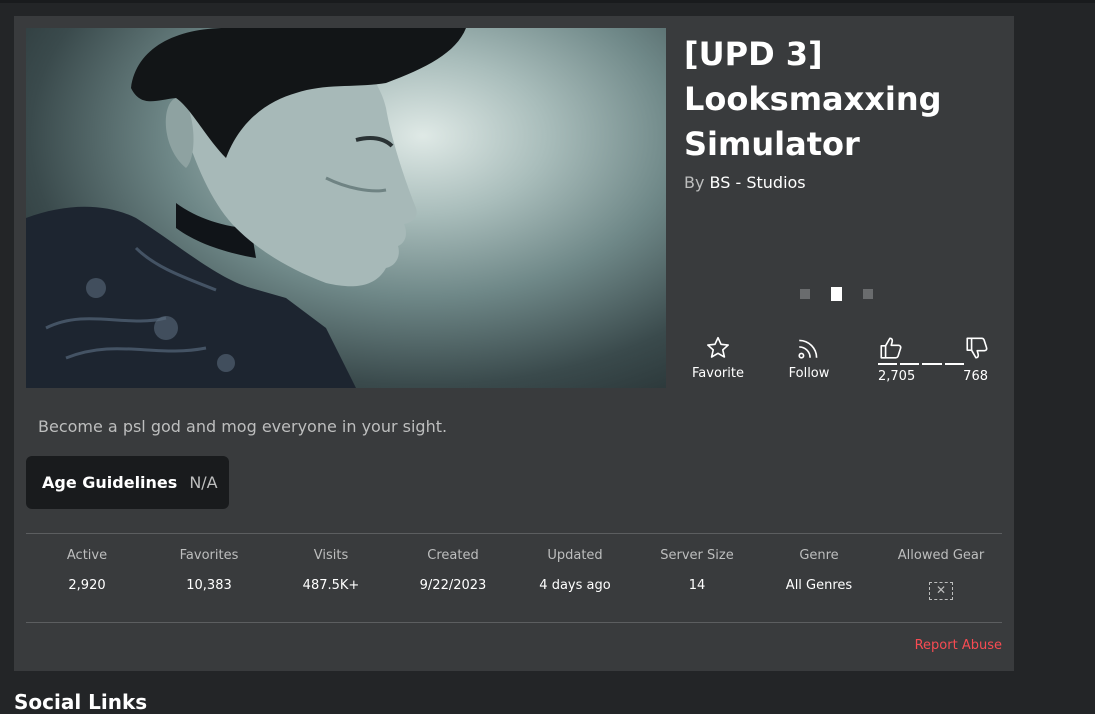 The width and height of the screenshot is (1095, 714). Describe the element at coordinates (209, 555) in the screenshot. I see `stat-label: Favorites` at that location.